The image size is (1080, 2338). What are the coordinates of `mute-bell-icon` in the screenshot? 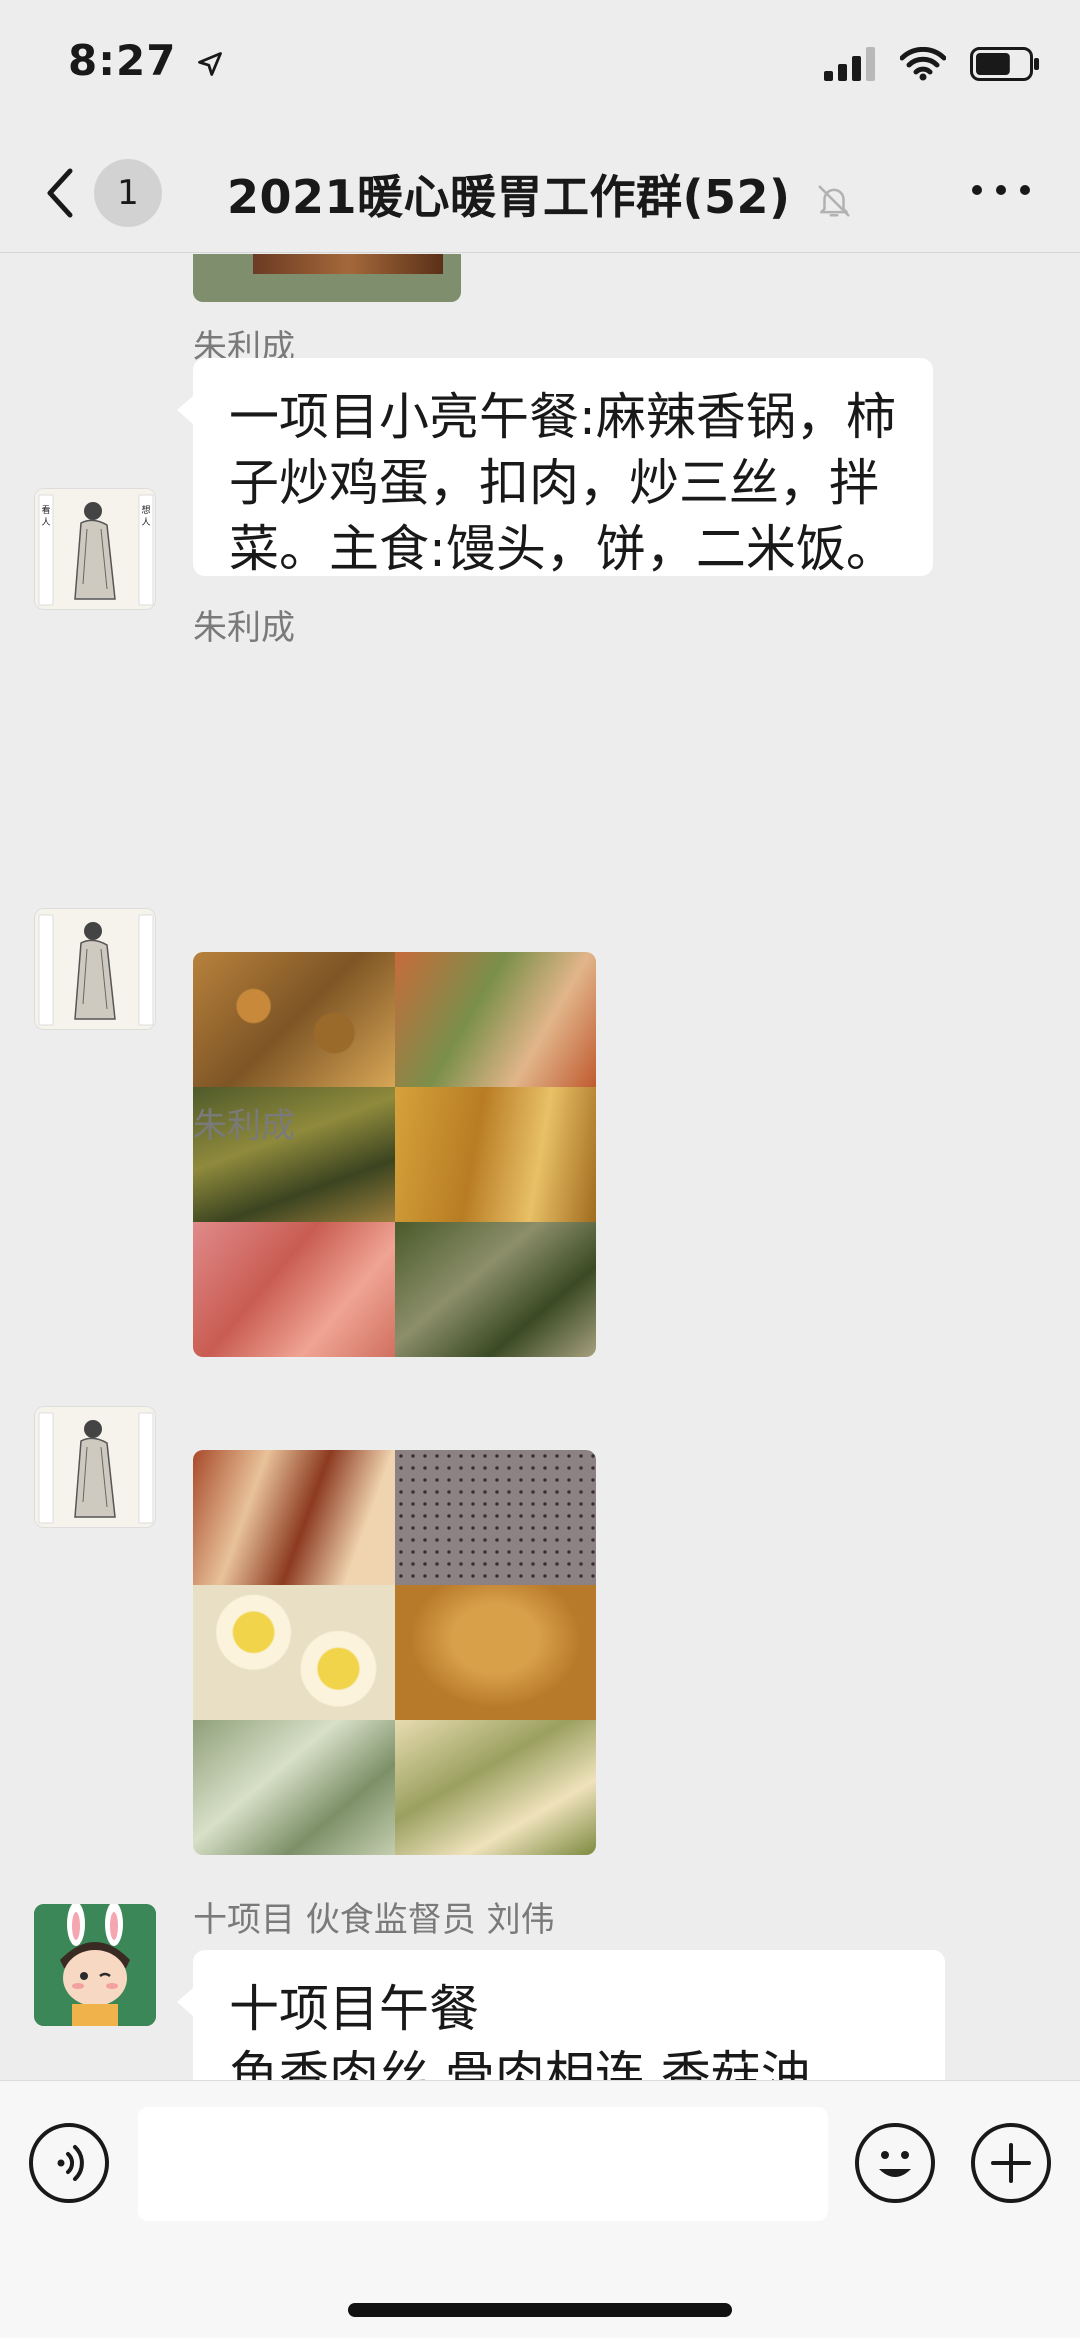 It's located at (834, 200).